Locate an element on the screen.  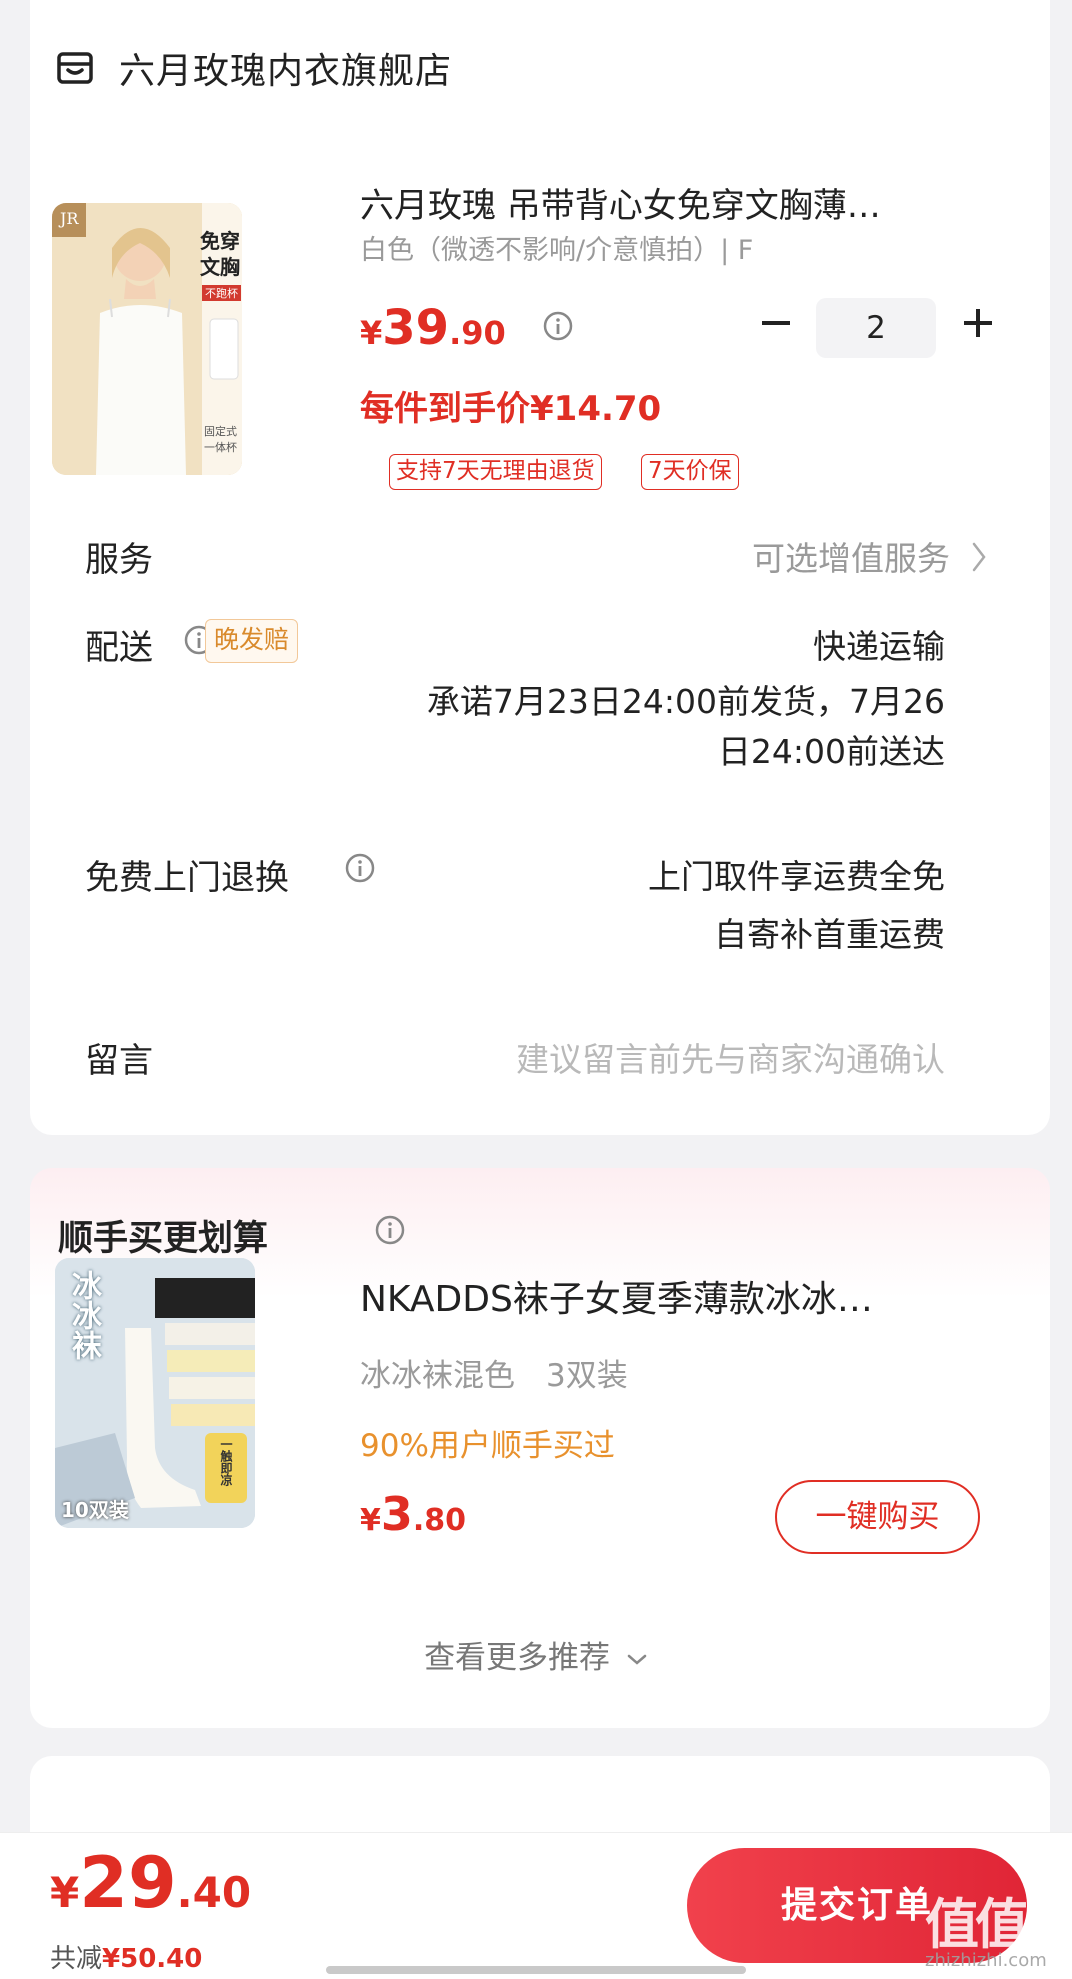
product-image-caption-2: 一体杯 is located at coordinates (220, 447).